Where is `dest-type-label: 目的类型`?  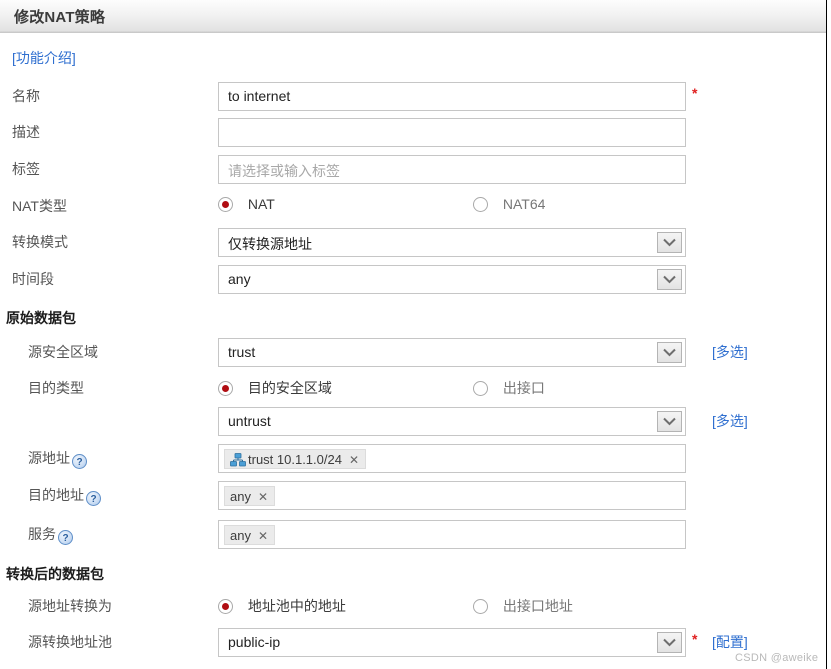 dest-type-label: 目的类型 is located at coordinates (56, 388).